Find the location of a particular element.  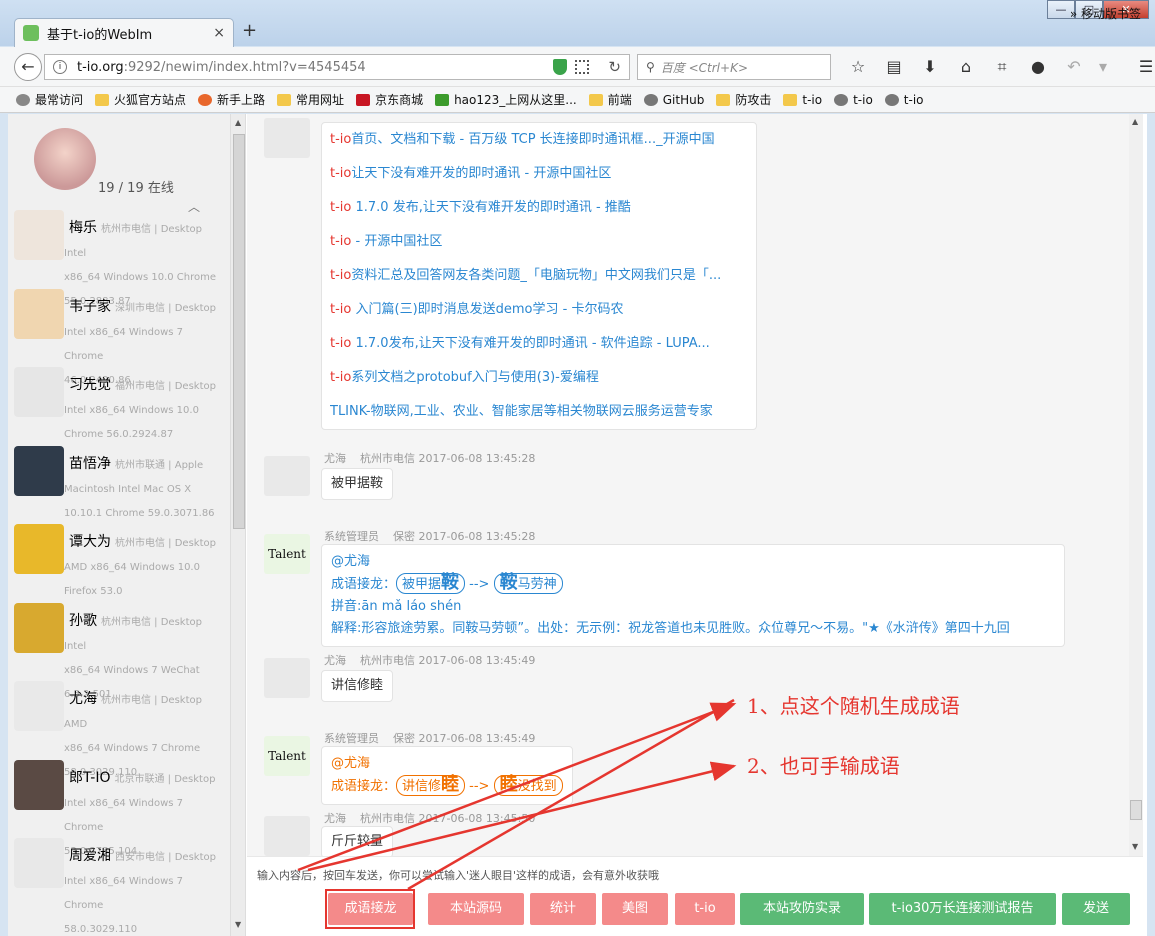

link-item: t-io首页、文档和下载 - 百万级 TCP 长连接即时通讯框..._开源中国 is located at coordinates (540, 140).